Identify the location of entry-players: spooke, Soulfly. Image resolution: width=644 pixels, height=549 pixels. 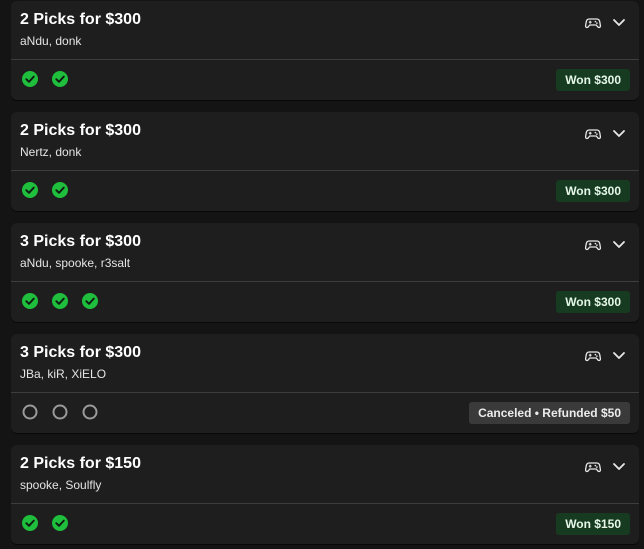
(61, 485).